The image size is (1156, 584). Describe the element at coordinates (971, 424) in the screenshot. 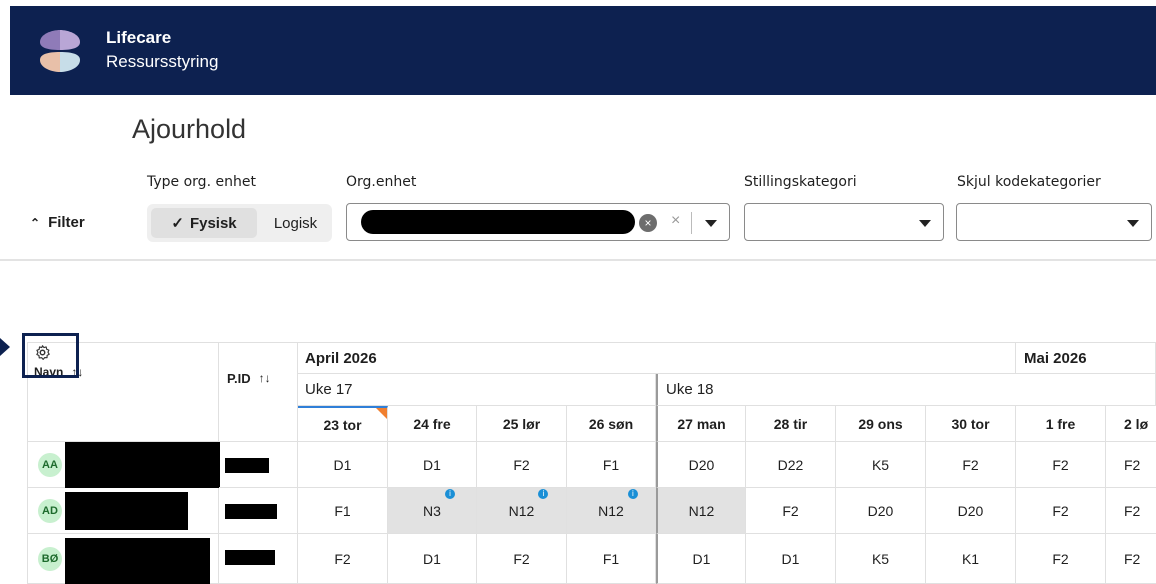

I see `day-header: 30 tor` at that location.